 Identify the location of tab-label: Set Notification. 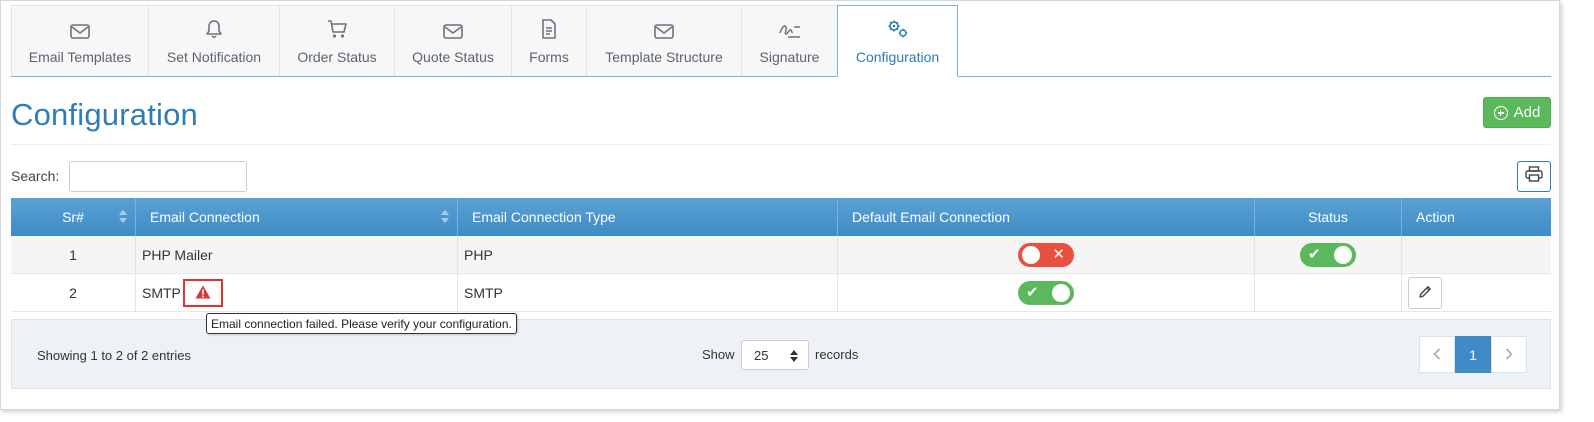
(214, 57).